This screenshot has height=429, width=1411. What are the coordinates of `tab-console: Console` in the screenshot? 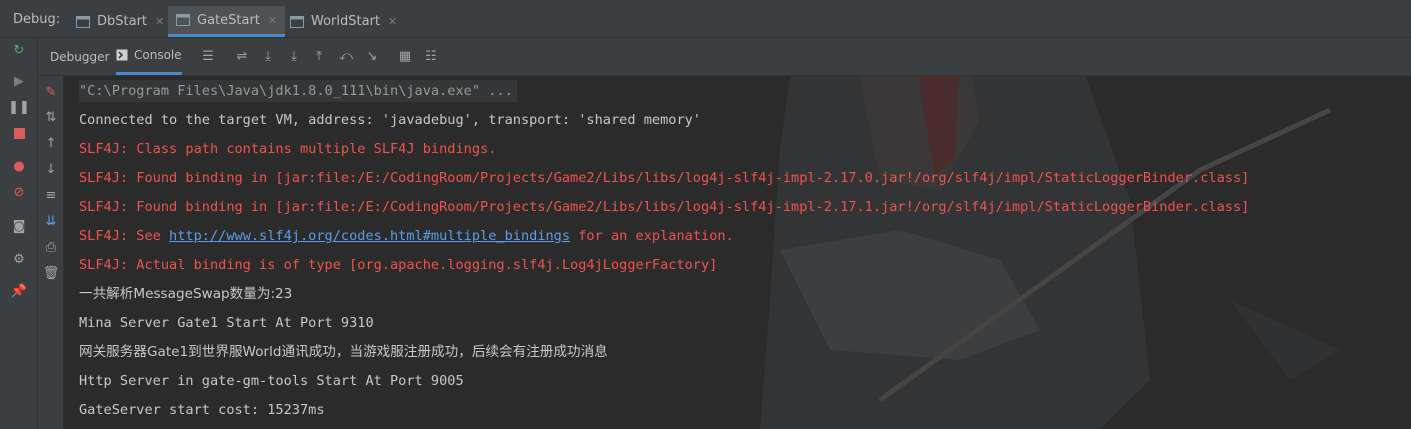 It's located at (149, 56).